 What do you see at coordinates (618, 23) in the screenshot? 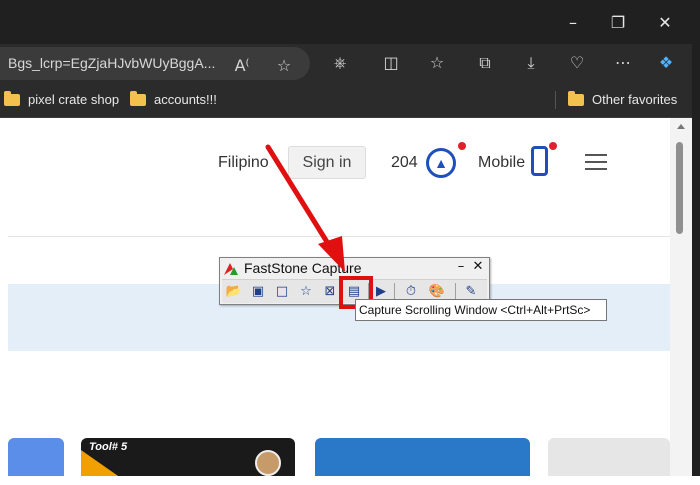
I see `restore-icon: ❐` at bounding box center [618, 23].